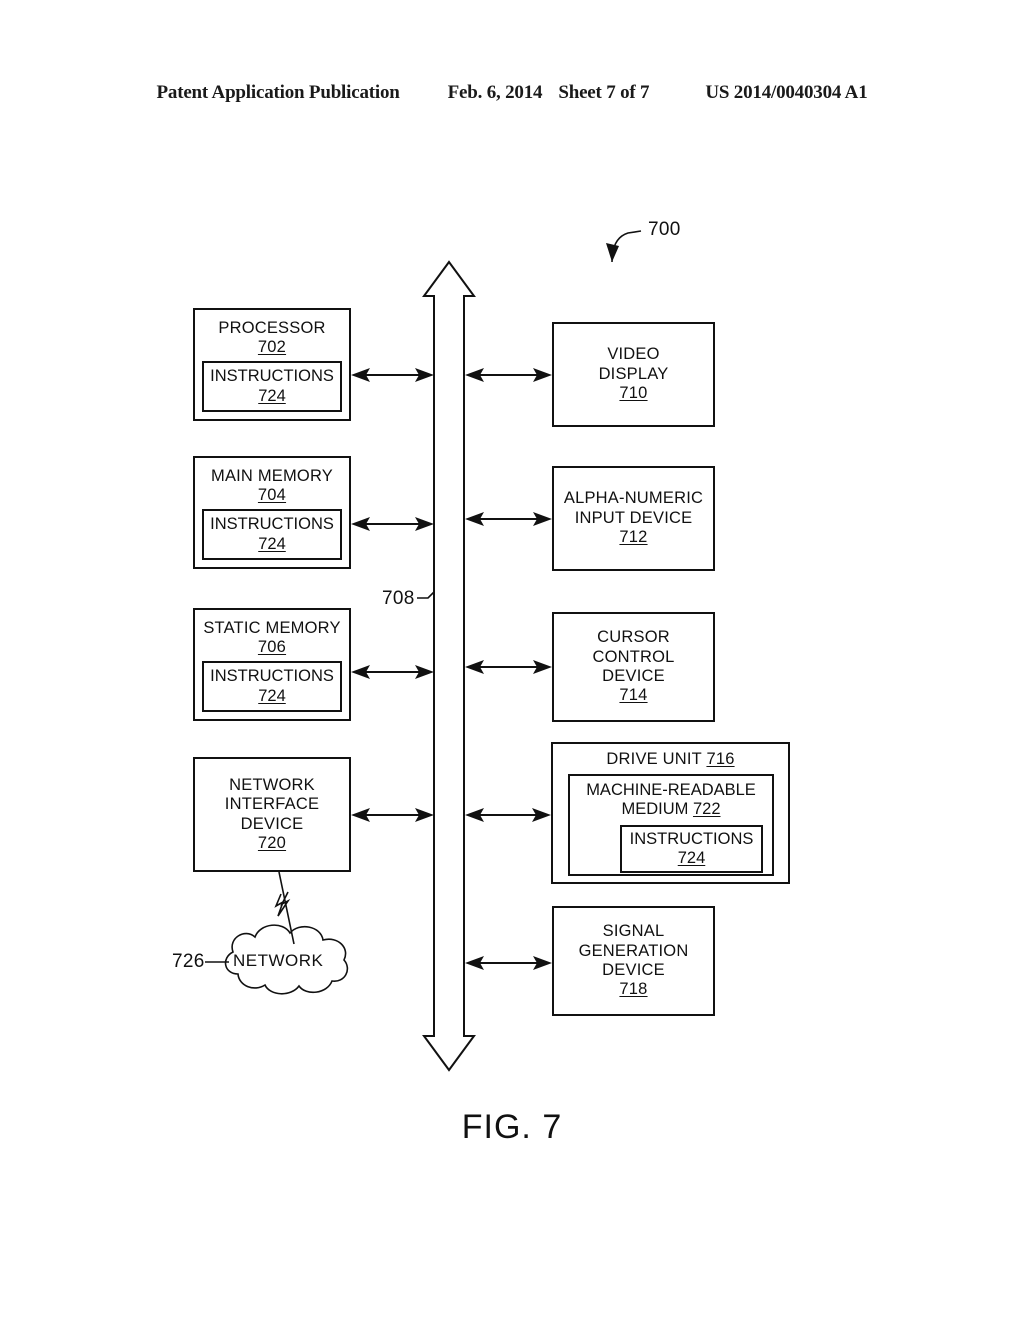  I want to click on alpha-numeric-input-device-label-line1: ALPHA-NUMERIC, so click(633, 498).